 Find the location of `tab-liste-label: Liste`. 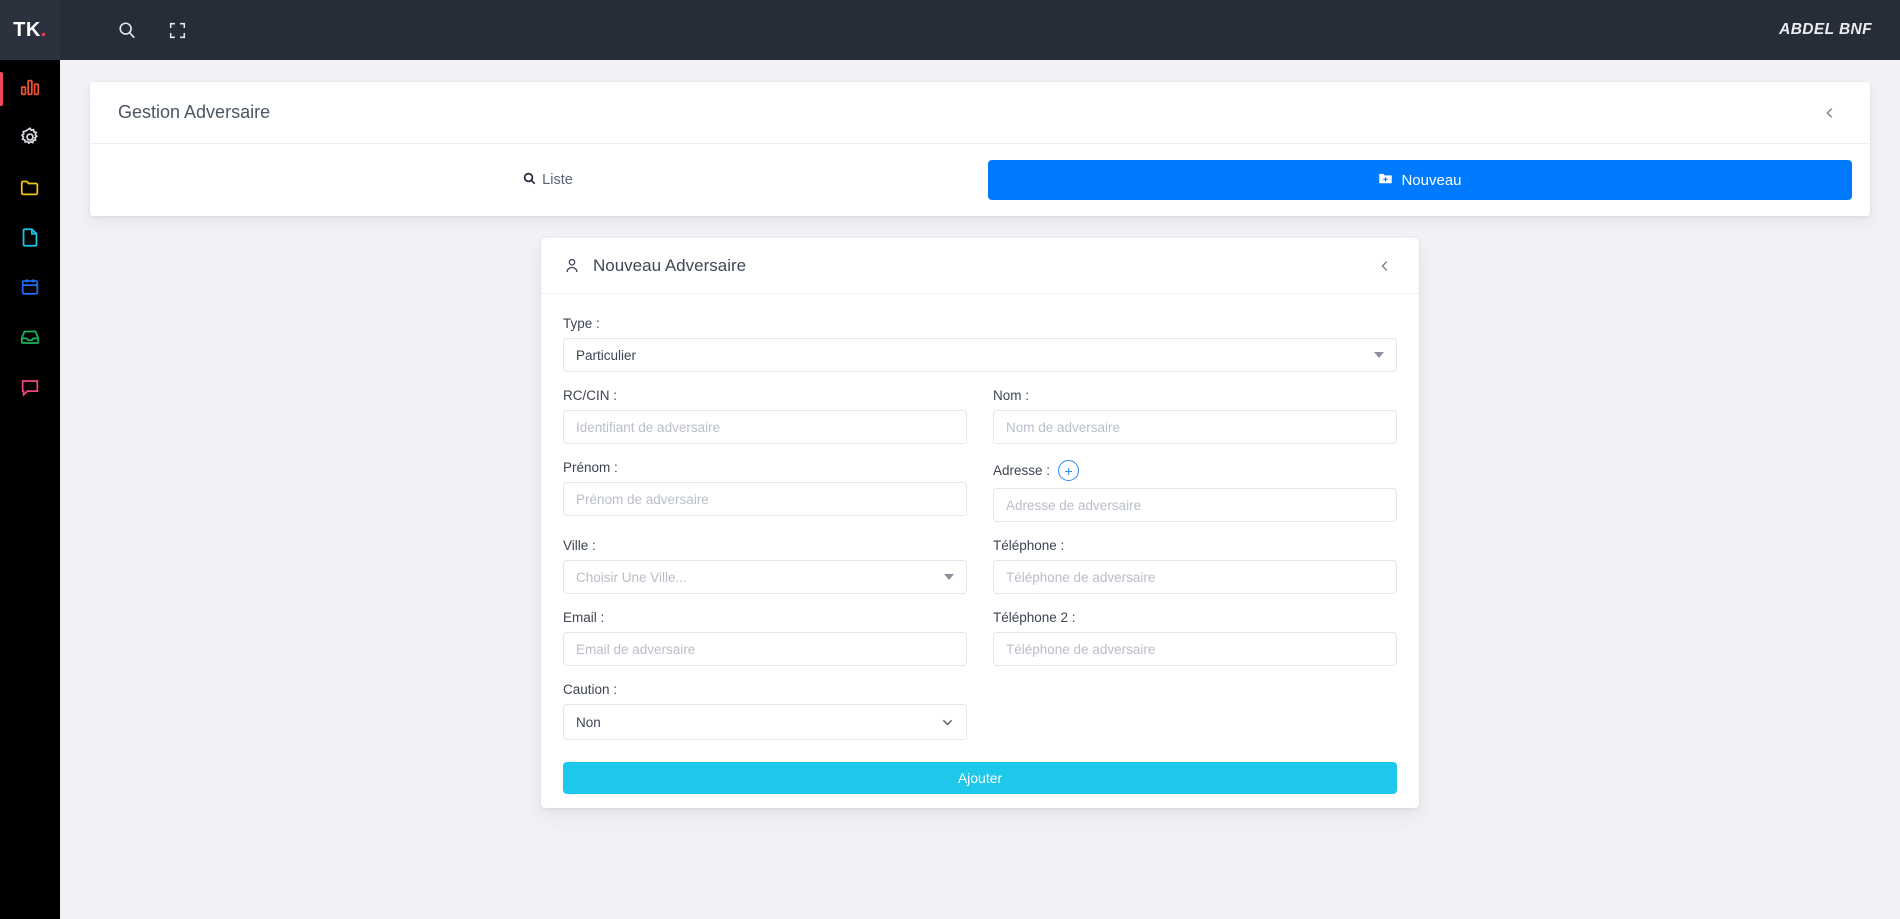

tab-liste-label: Liste is located at coordinates (557, 180).